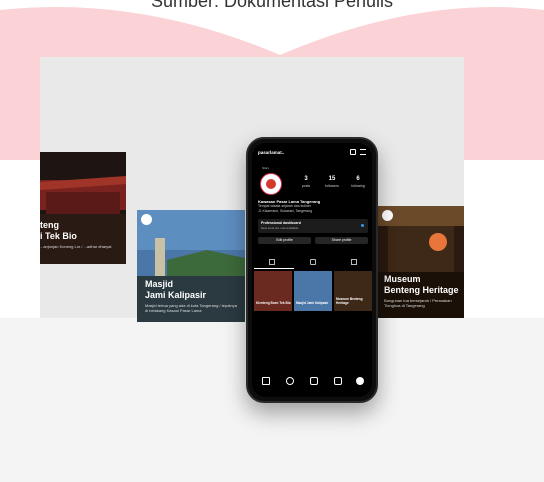 The image size is (544, 482). I want to click on stat-followers-count: 15, so click(332, 179).